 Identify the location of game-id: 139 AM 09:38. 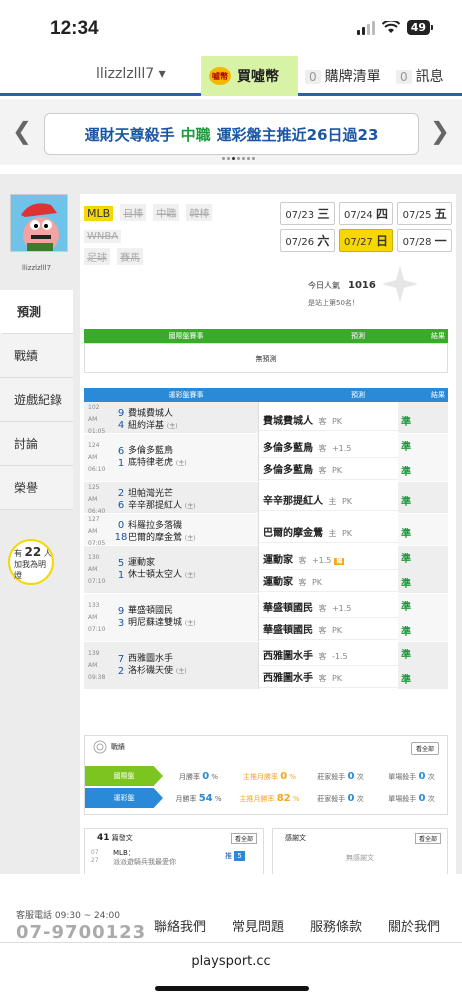
(97, 665).